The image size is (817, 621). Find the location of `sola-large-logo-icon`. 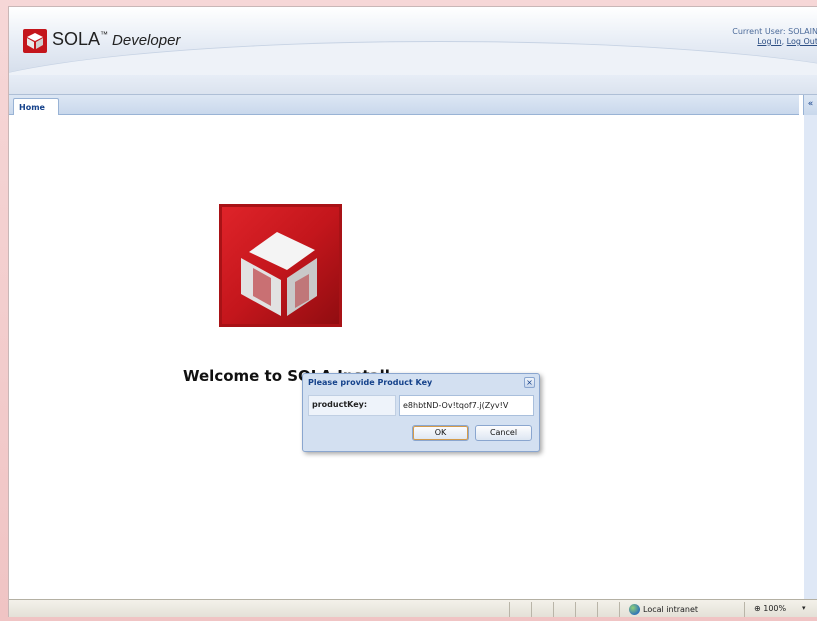

sola-large-logo-icon is located at coordinates (280, 265).